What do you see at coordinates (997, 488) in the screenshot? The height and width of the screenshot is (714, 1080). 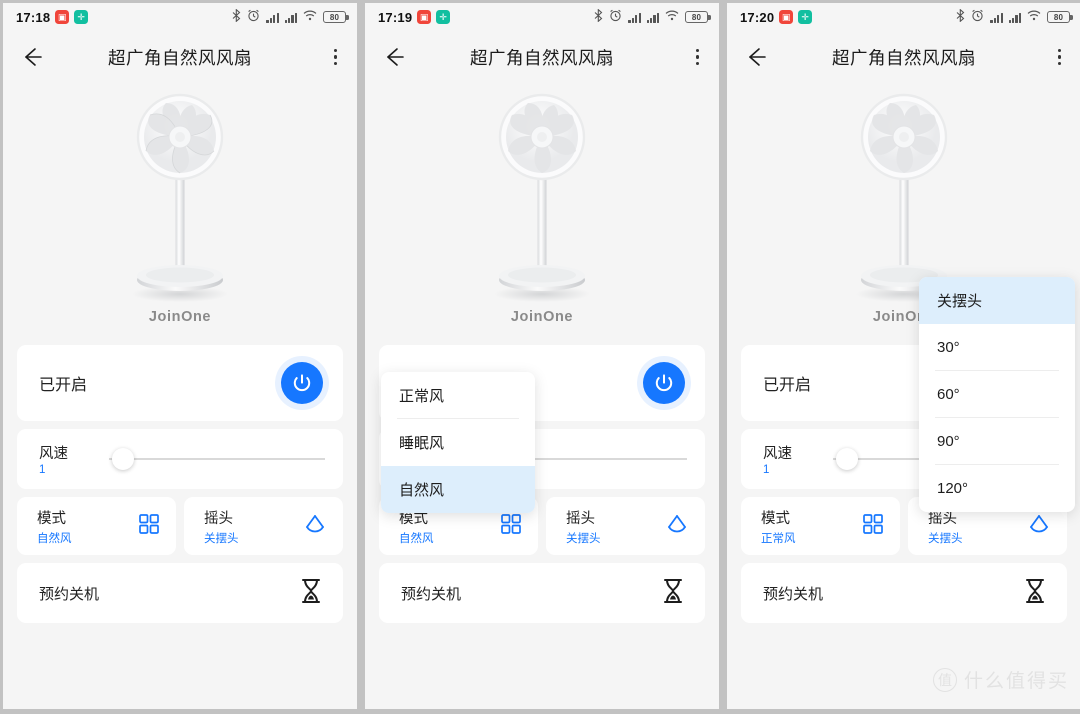 I see `swing-option-120: 120°` at bounding box center [997, 488].